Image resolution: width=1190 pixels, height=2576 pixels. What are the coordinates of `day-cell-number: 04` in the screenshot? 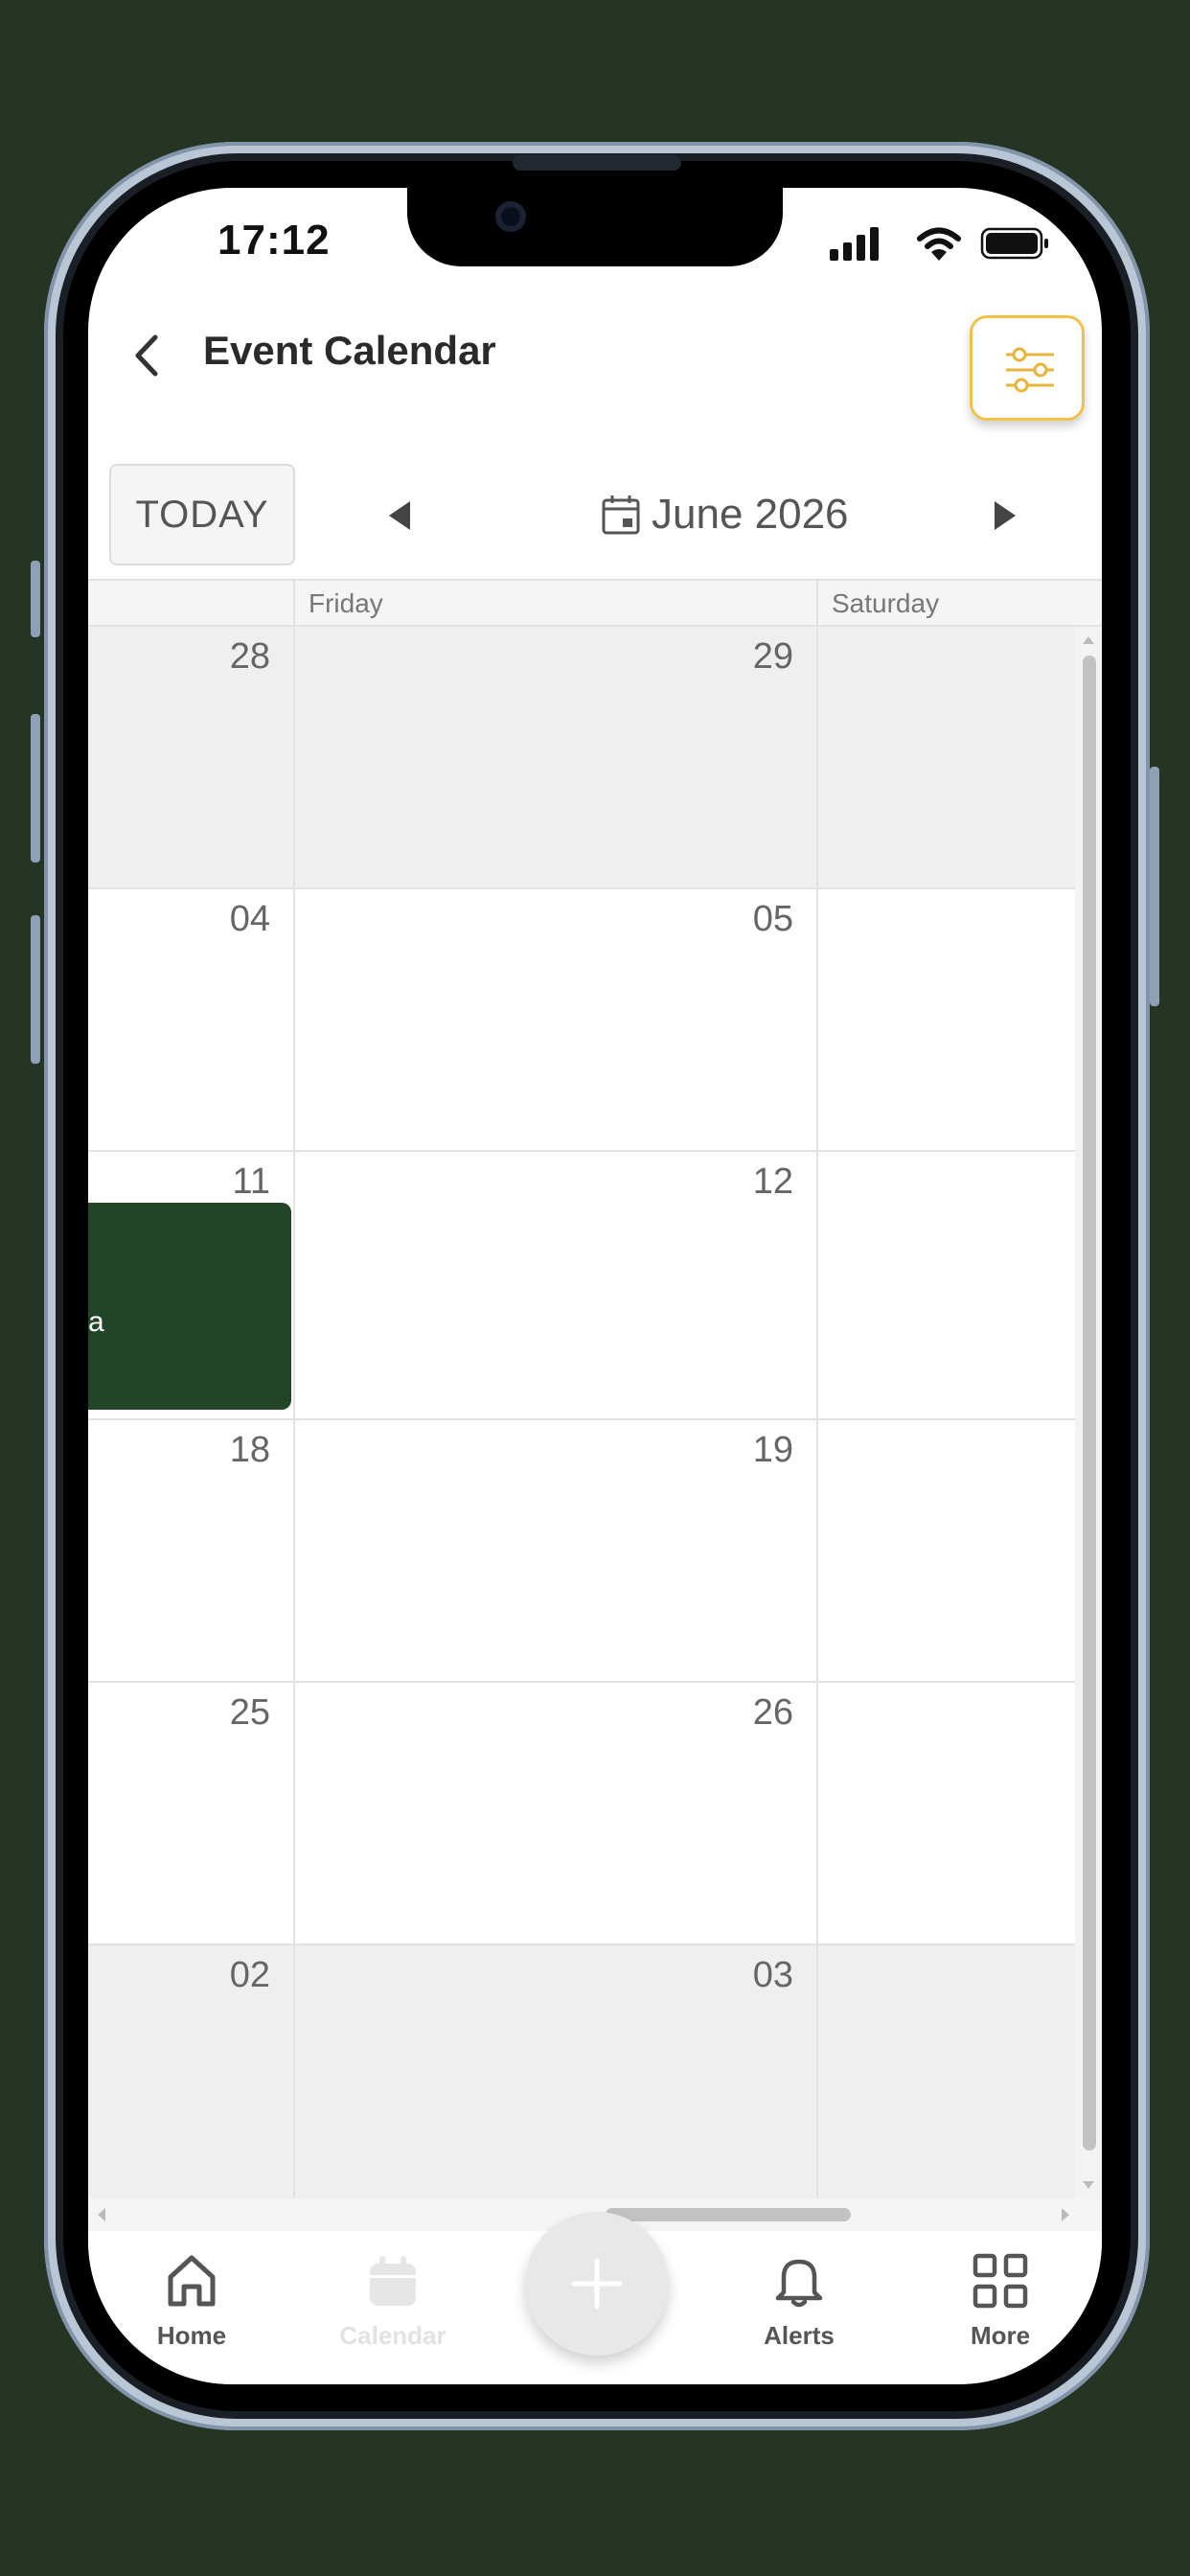 It's located at (222, 920).